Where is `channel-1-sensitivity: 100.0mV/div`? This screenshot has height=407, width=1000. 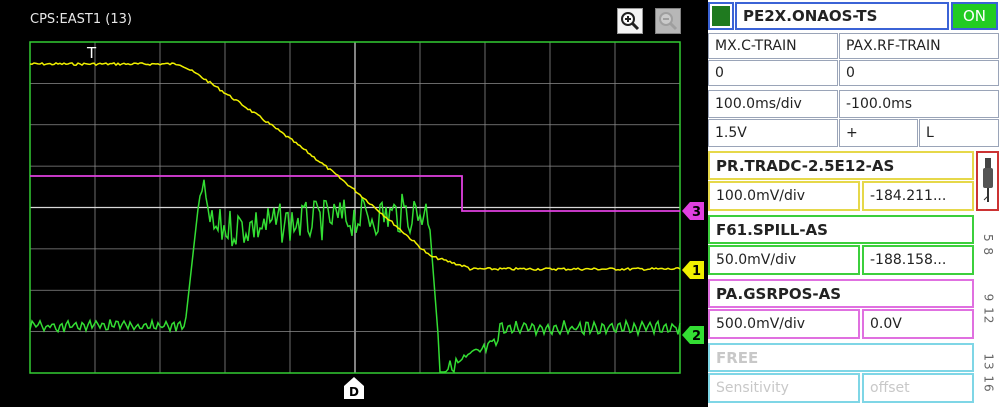
channel-1-sensitivity: 100.0mV/div is located at coordinates (784, 196).